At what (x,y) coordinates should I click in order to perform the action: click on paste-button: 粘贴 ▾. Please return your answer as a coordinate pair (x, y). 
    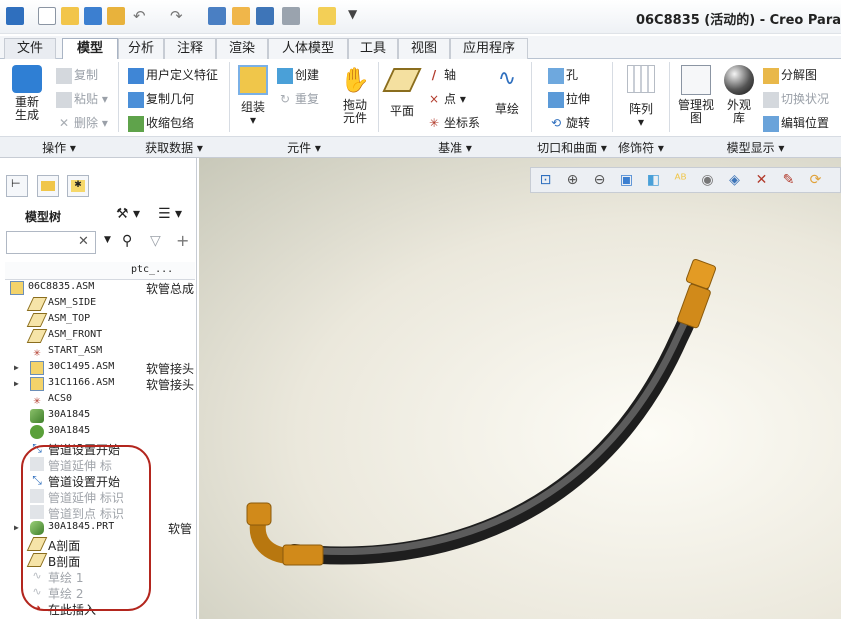
    Looking at the image, I should click on (82, 99).